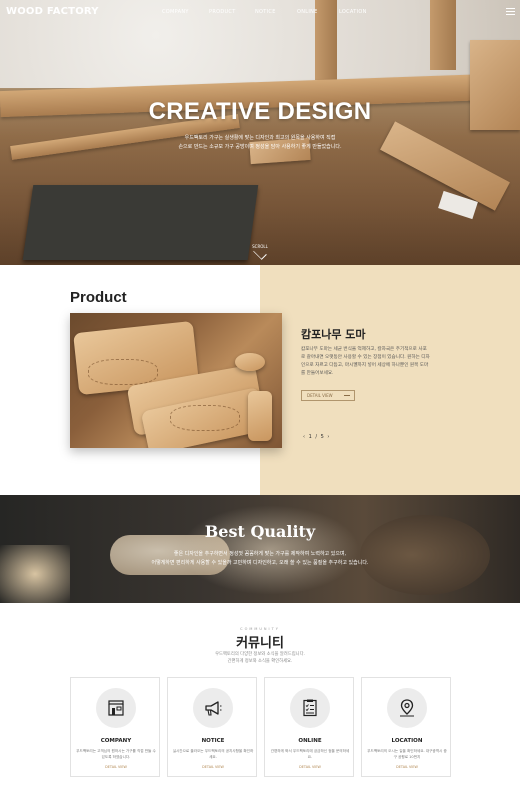  Describe the element at coordinates (265, 12) in the screenshot. I see `nav-notice: NOTICE` at that location.